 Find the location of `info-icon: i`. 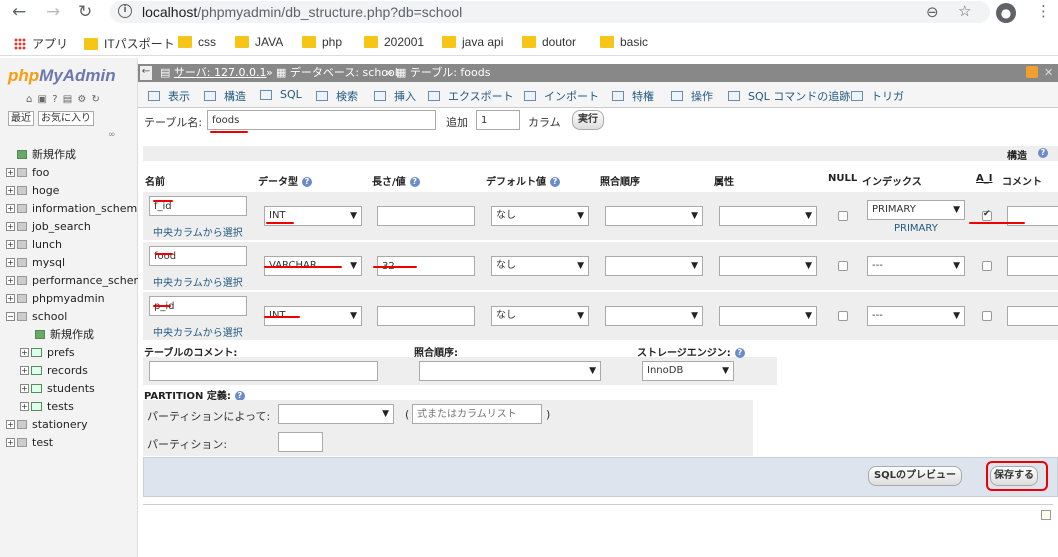

info-icon: i is located at coordinates (125, 11).